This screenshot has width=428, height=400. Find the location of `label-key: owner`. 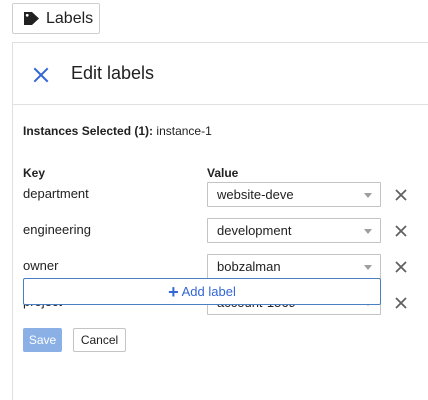

label-key: owner is located at coordinates (41, 265).